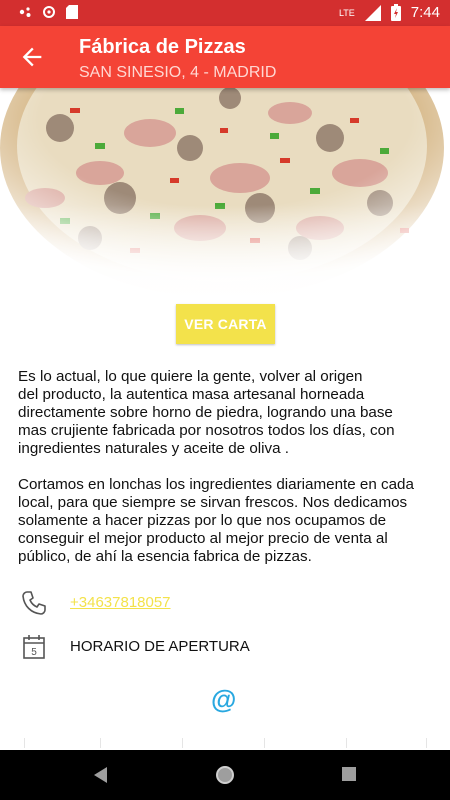 Image resolution: width=450 pixels, height=800 pixels. I want to click on calendar-day: 5, so click(34, 652).